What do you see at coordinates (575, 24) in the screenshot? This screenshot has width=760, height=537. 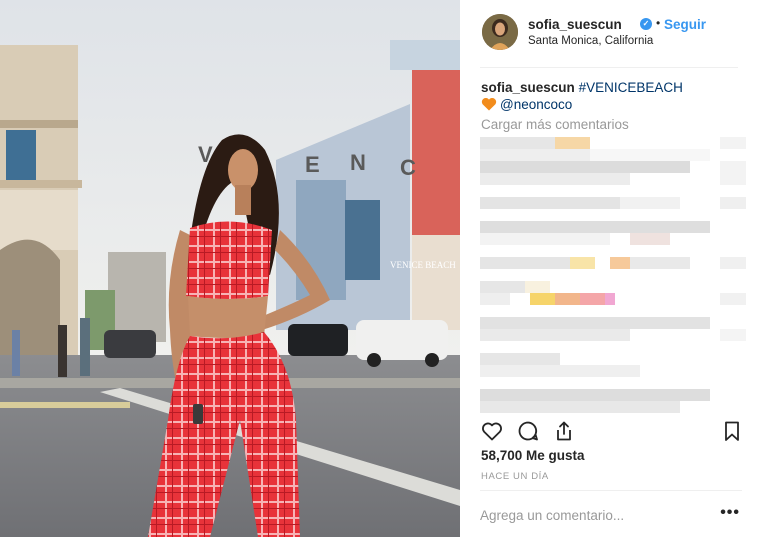 I see `header-username: sofia_suescun` at bounding box center [575, 24].